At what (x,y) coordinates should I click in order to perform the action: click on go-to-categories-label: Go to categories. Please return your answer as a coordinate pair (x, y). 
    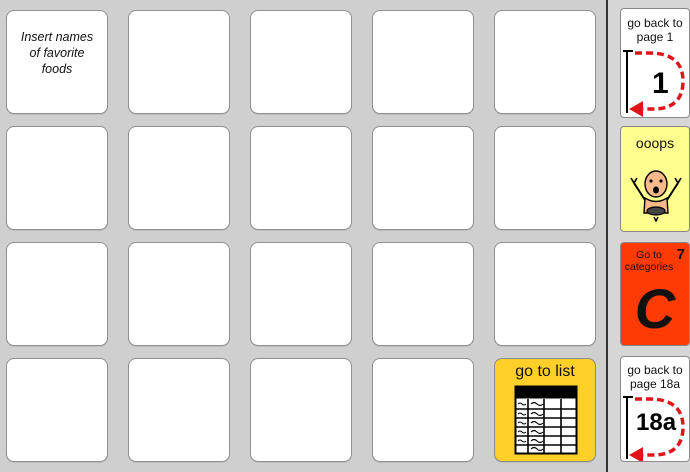
    Looking at the image, I should click on (649, 261).